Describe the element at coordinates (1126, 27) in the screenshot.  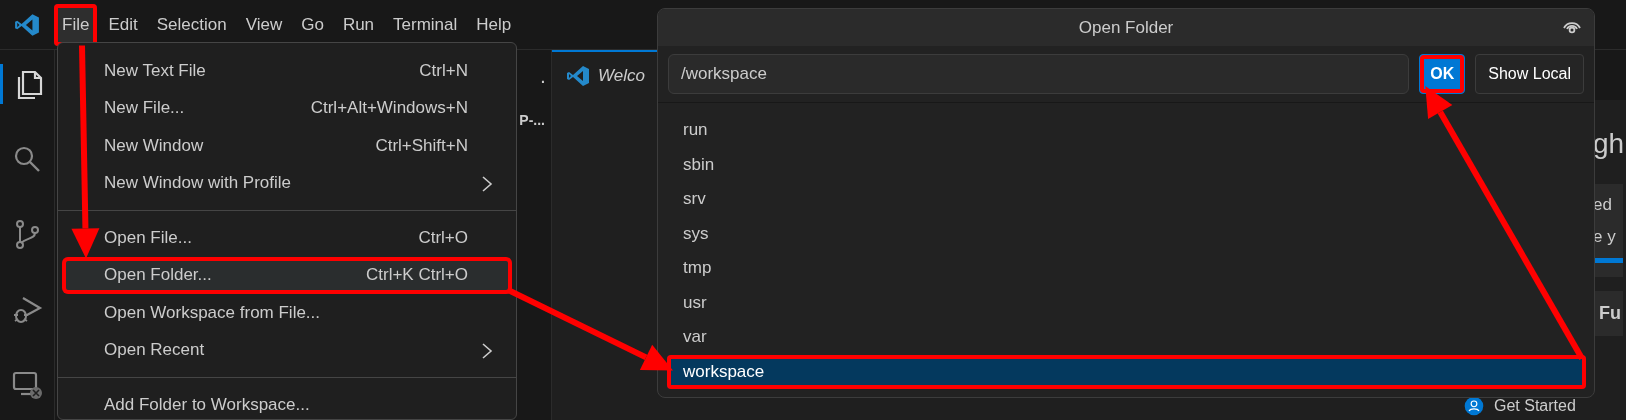
I see `dialog-title: Open Folder` at that location.